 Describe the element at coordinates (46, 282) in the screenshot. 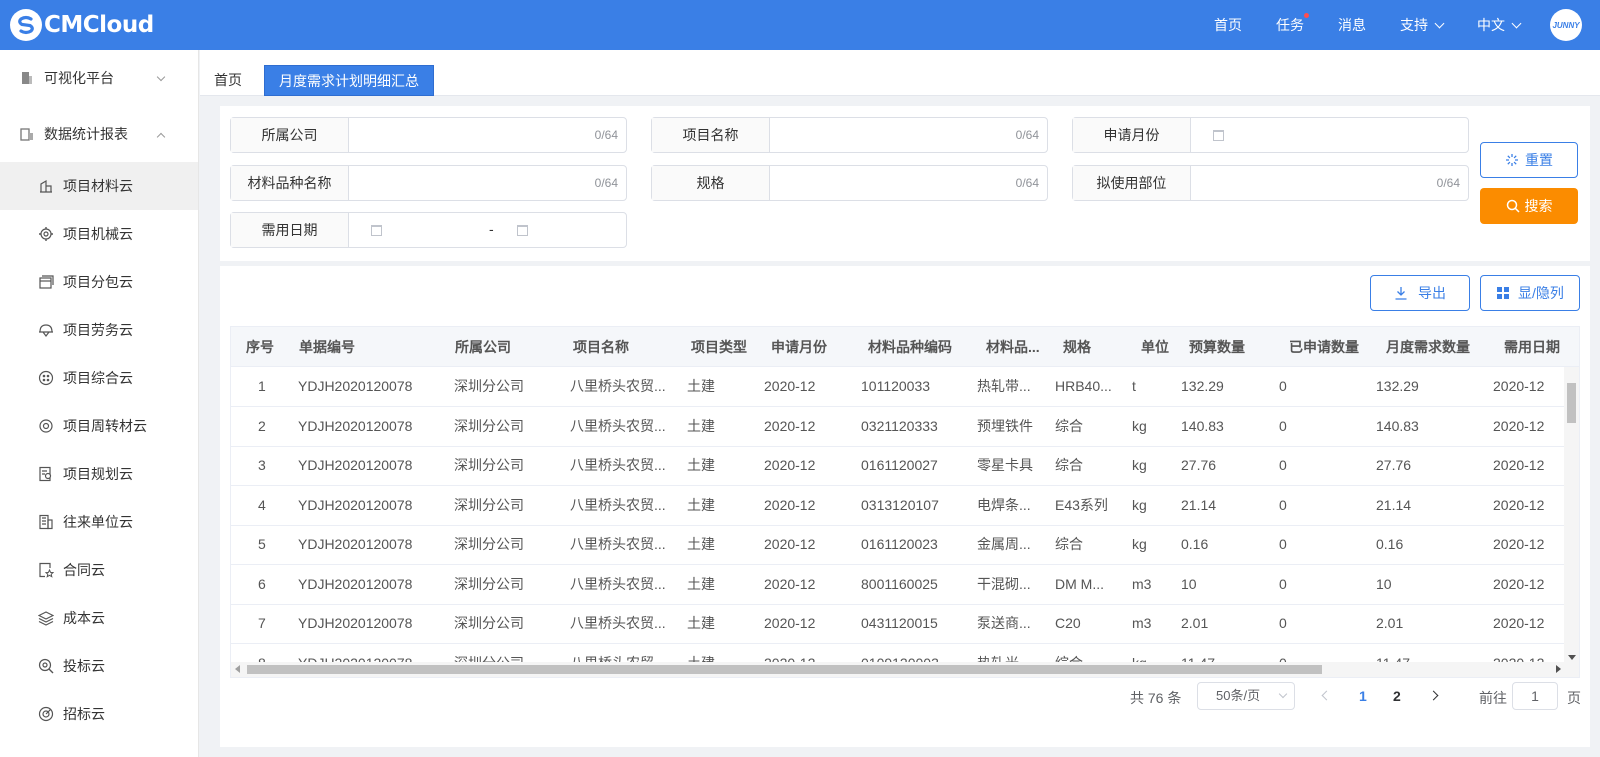

I see `window-stack-icon` at that location.